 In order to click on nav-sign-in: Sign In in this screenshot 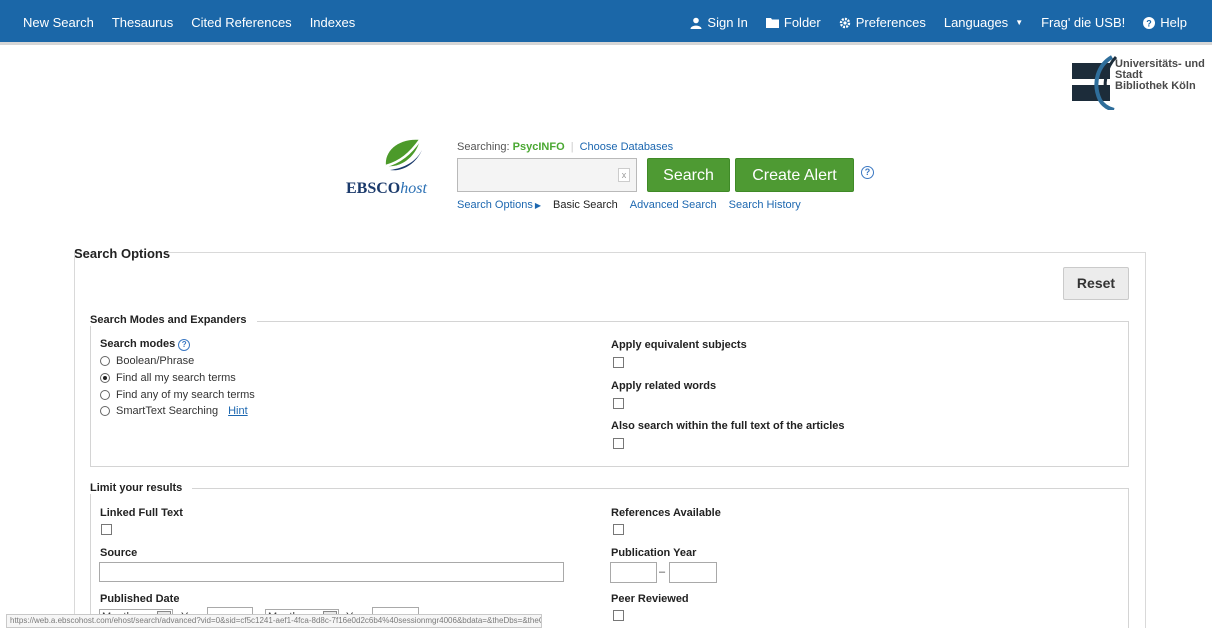, I will do `click(718, 22)`.